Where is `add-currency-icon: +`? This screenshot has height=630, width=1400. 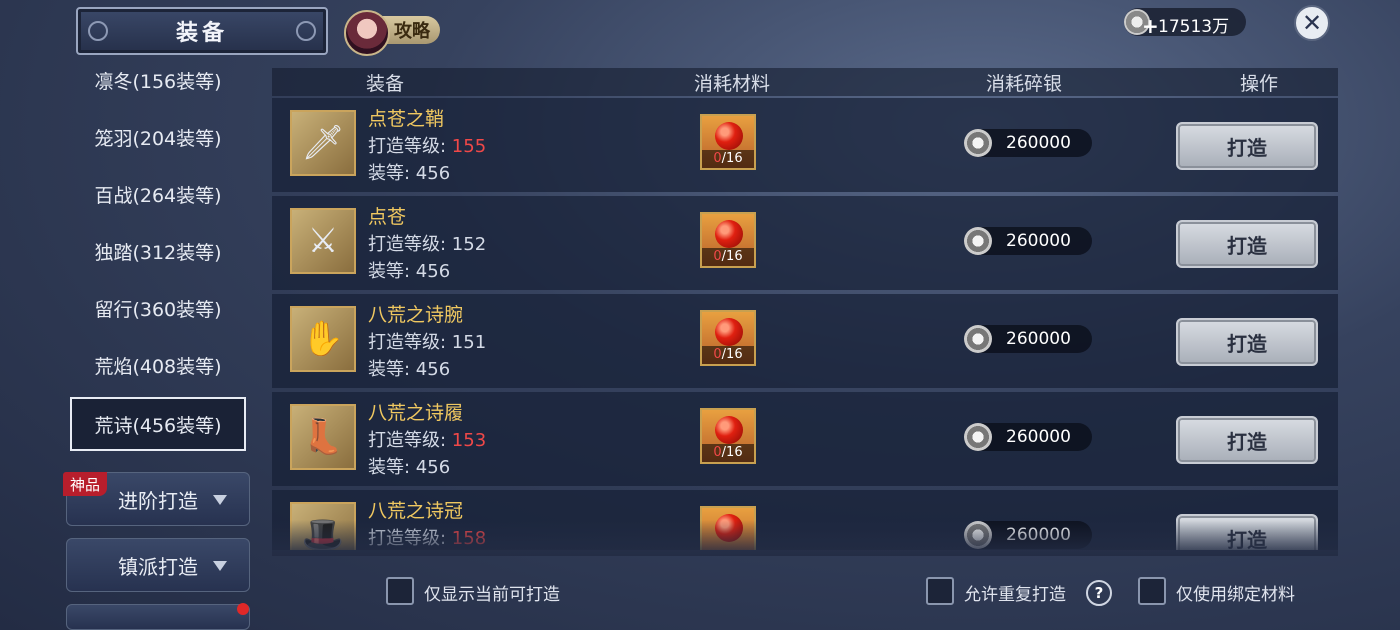 add-currency-icon: + is located at coordinates (1150, 26).